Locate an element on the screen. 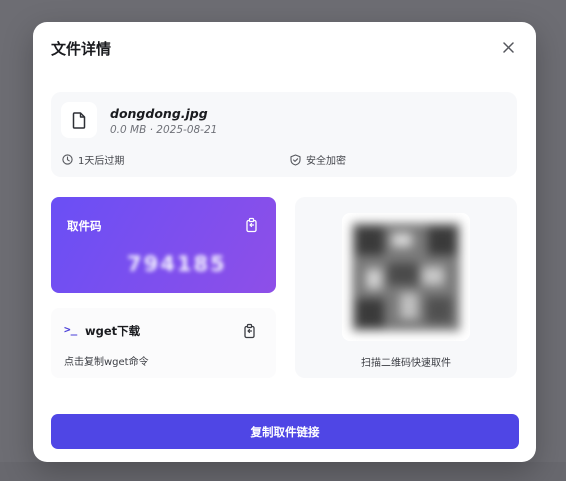 The height and width of the screenshot is (481, 566). security-text: 安全加密 is located at coordinates (326, 161).